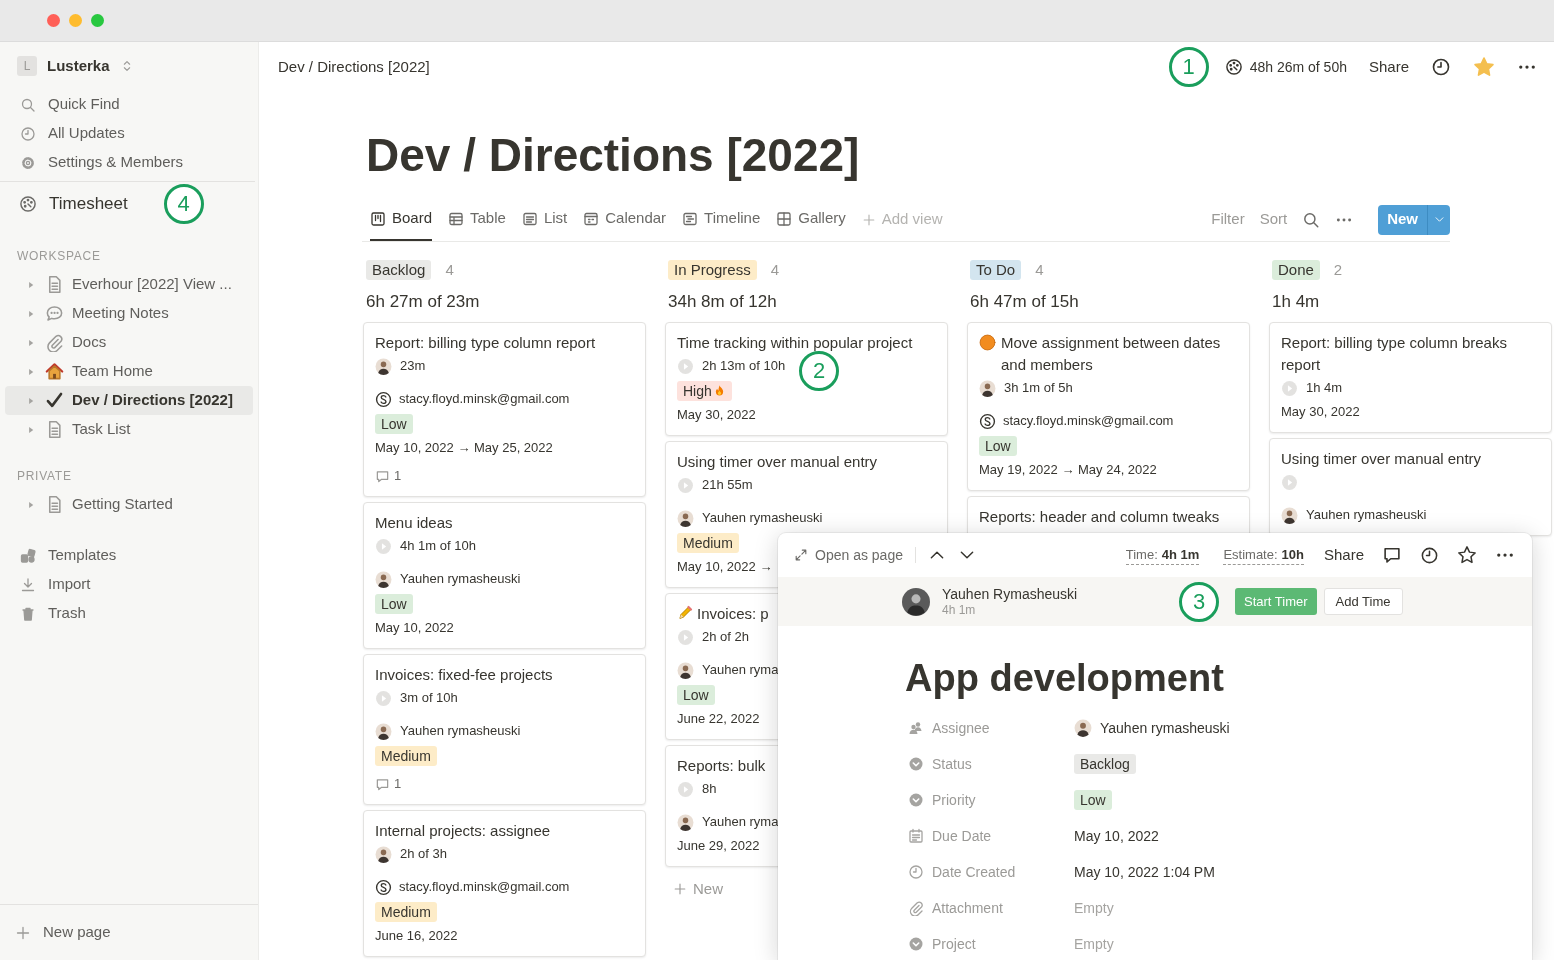 Image resolution: width=1554 pixels, height=960 pixels. I want to click on tag: High, so click(704, 390).